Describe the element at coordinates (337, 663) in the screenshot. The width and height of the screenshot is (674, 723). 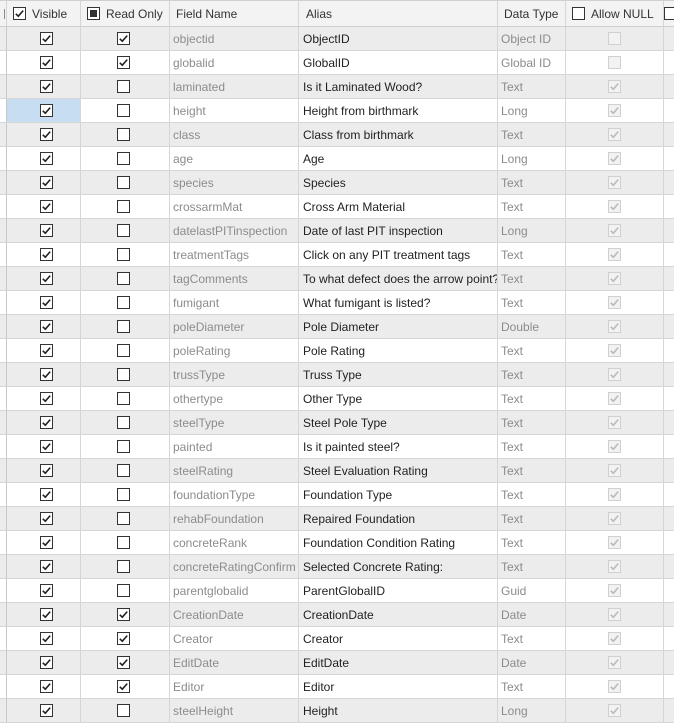
I see `table-row: EditDate EditDate Date` at that location.